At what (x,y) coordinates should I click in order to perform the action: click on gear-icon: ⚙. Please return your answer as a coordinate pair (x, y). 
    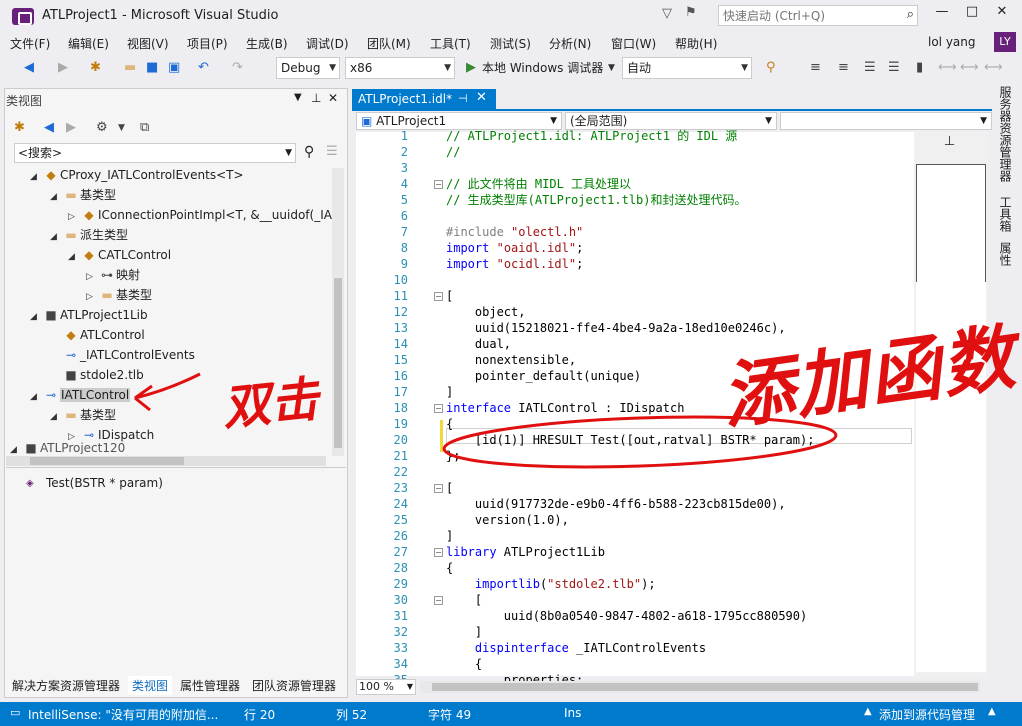
    Looking at the image, I should click on (102, 128).